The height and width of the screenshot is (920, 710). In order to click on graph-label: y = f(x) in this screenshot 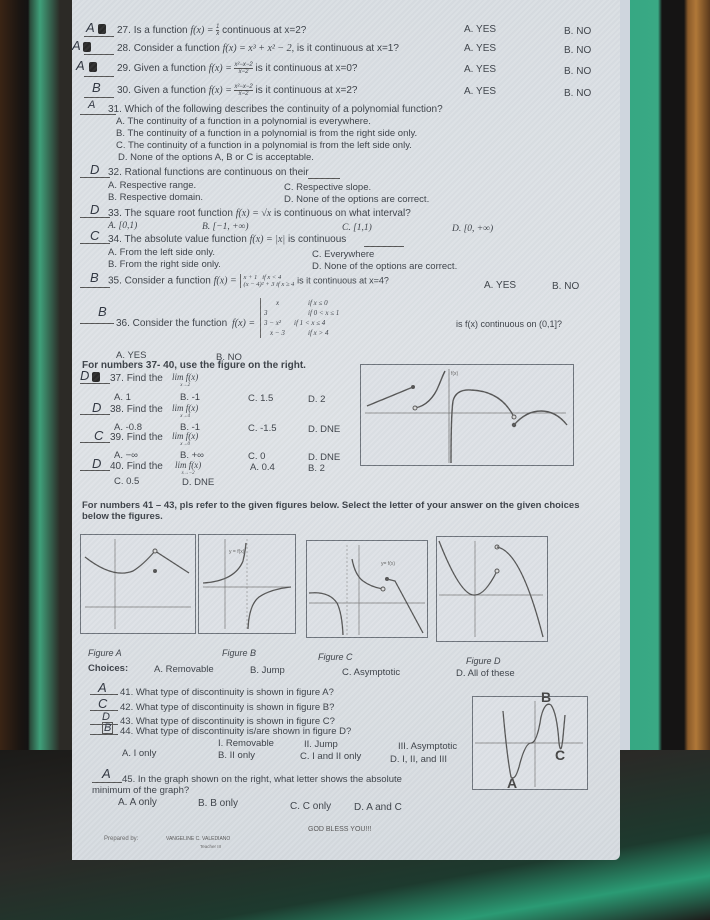, I will do `click(237, 552)`.